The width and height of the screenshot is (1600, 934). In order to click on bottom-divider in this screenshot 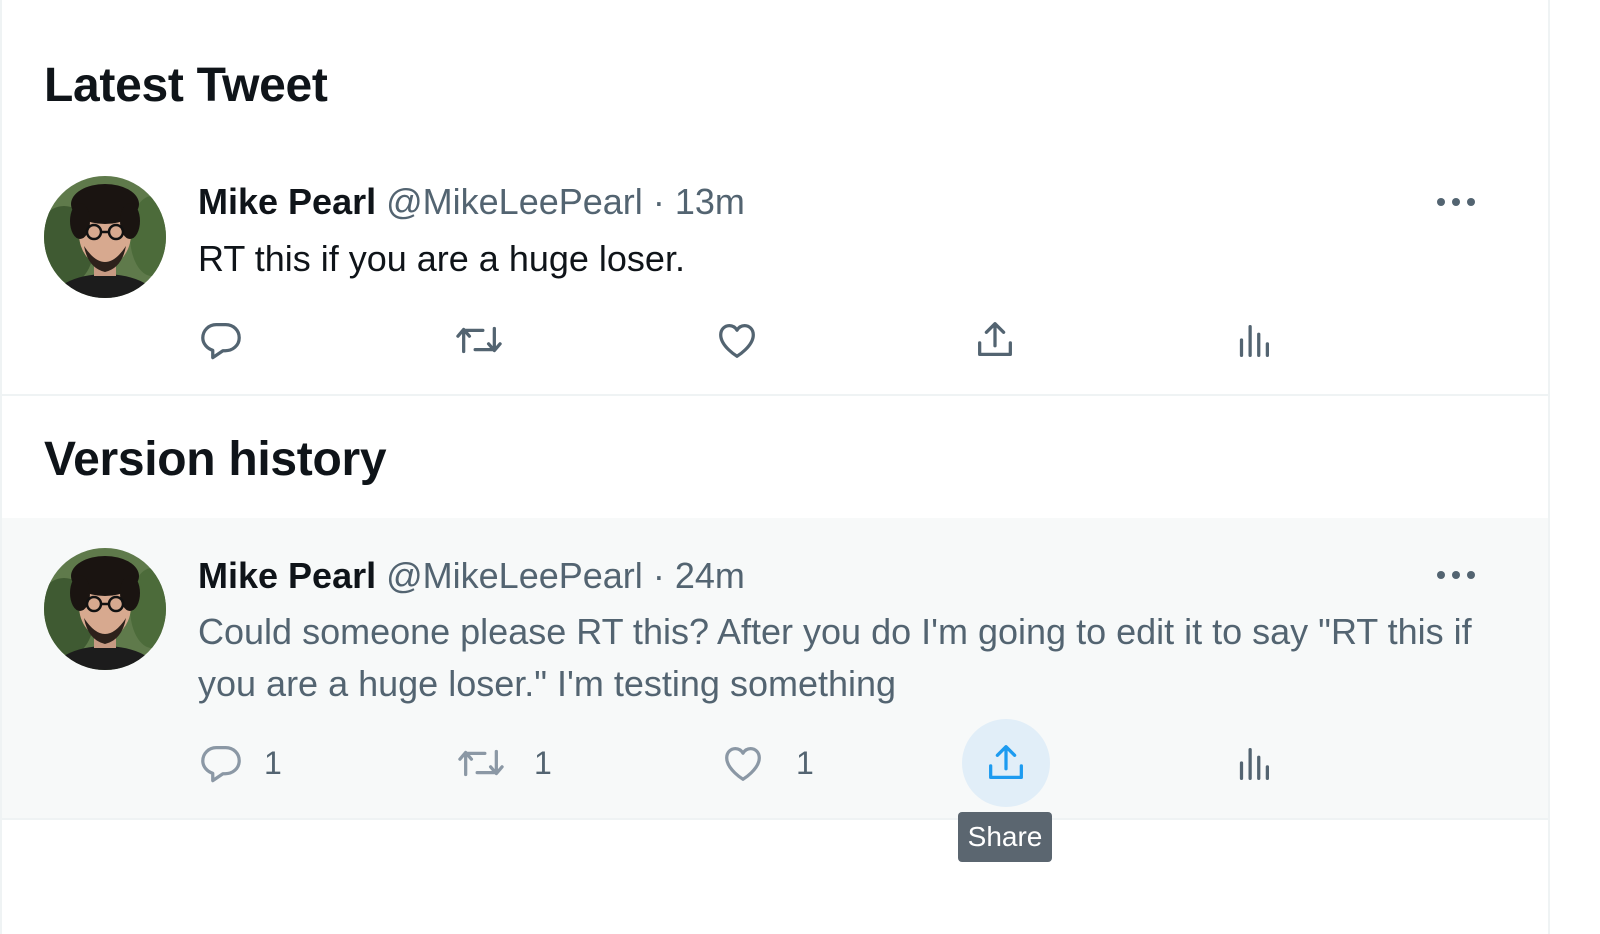, I will do `click(775, 819)`.